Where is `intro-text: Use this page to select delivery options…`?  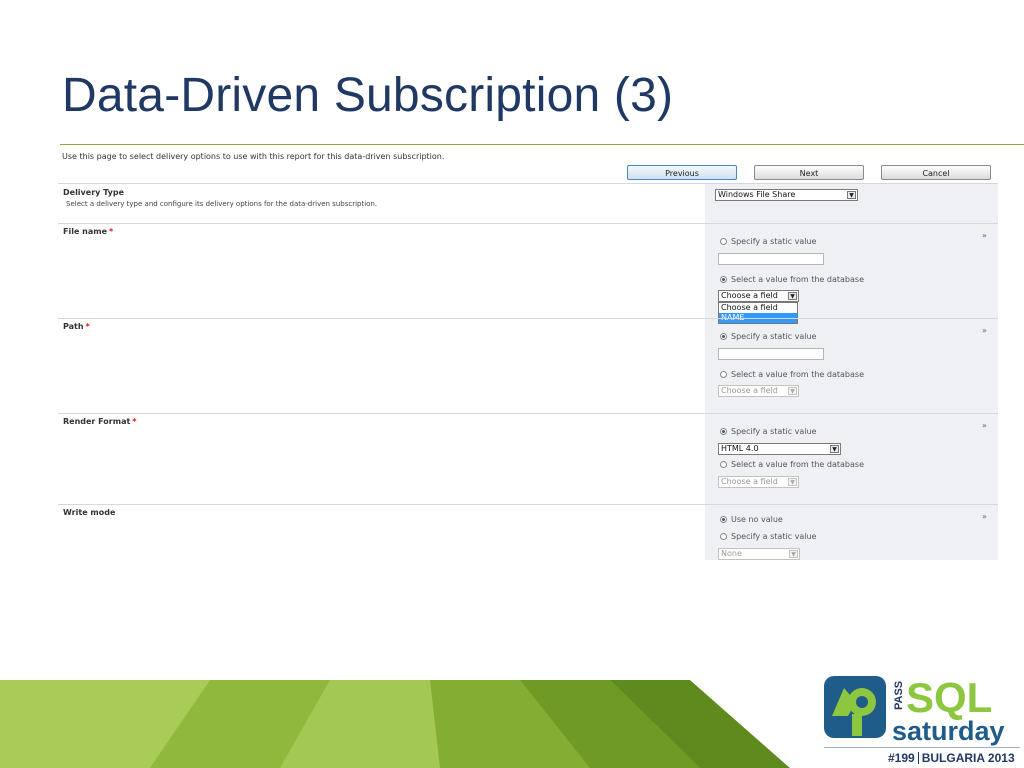 intro-text: Use this page to select delivery options… is located at coordinates (253, 156).